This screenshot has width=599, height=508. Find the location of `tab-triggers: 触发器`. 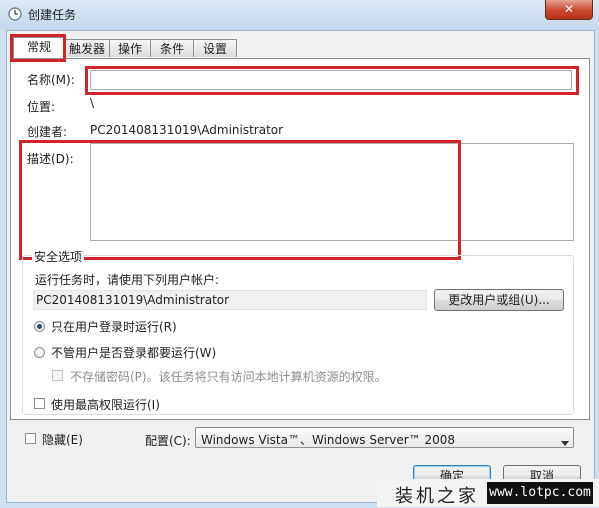

tab-triggers: 触发器 is located at coordinates (87, 48).